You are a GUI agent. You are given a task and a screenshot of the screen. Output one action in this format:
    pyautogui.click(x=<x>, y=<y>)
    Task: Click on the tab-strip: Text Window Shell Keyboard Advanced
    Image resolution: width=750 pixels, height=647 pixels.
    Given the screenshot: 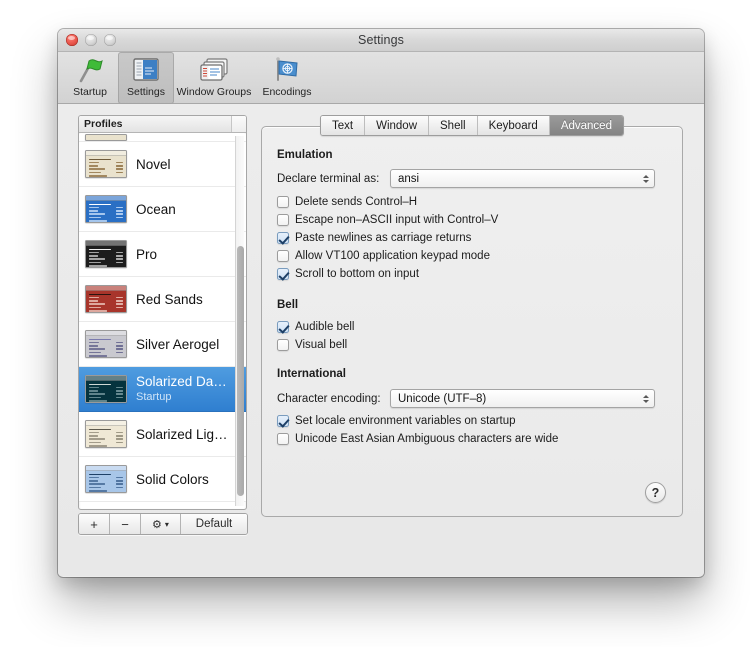 What is the action you would take?
    pyautogui.click(x=472, y=125)
    